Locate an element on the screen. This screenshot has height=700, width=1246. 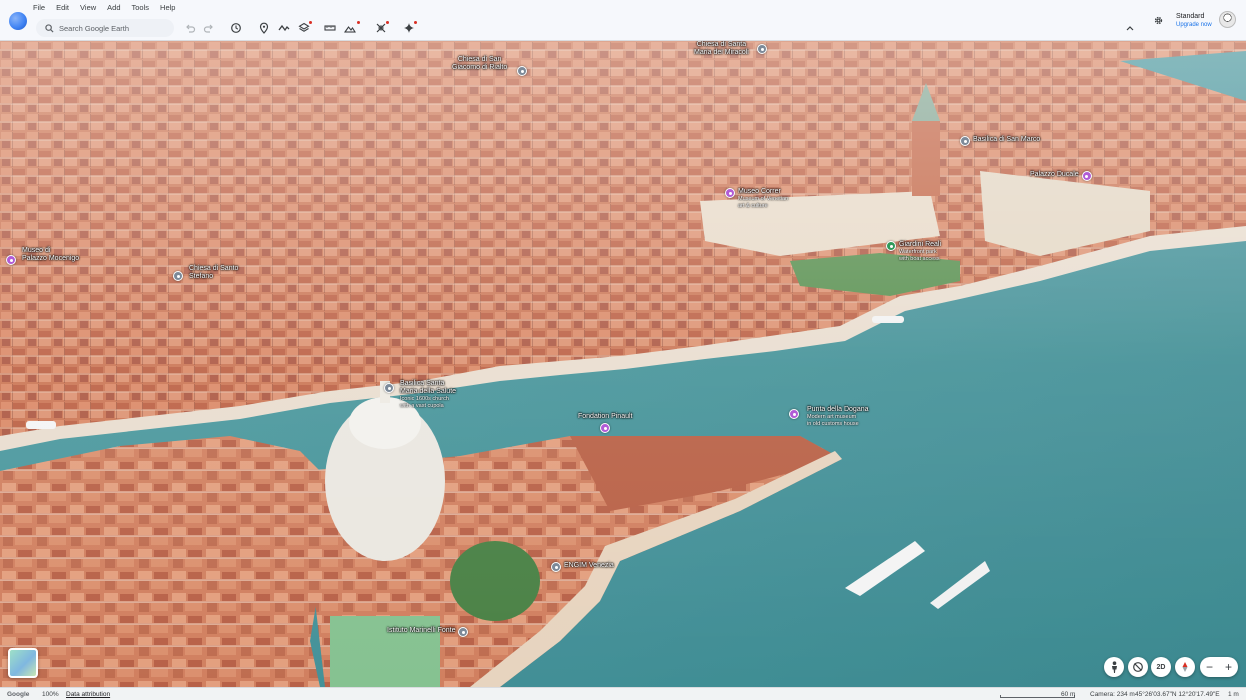
gemini-notification-dot is located at coordinates (415, 22).